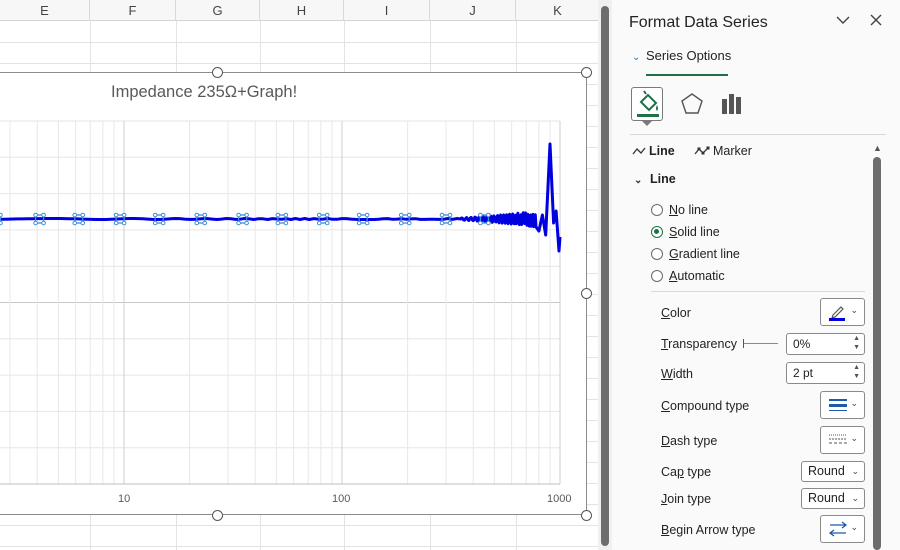 This screenshot has height=550, width=900. Describe the element at coordinates (217, 515) in the screenshot. I see `chart-resize-handle-bottom` at that location.